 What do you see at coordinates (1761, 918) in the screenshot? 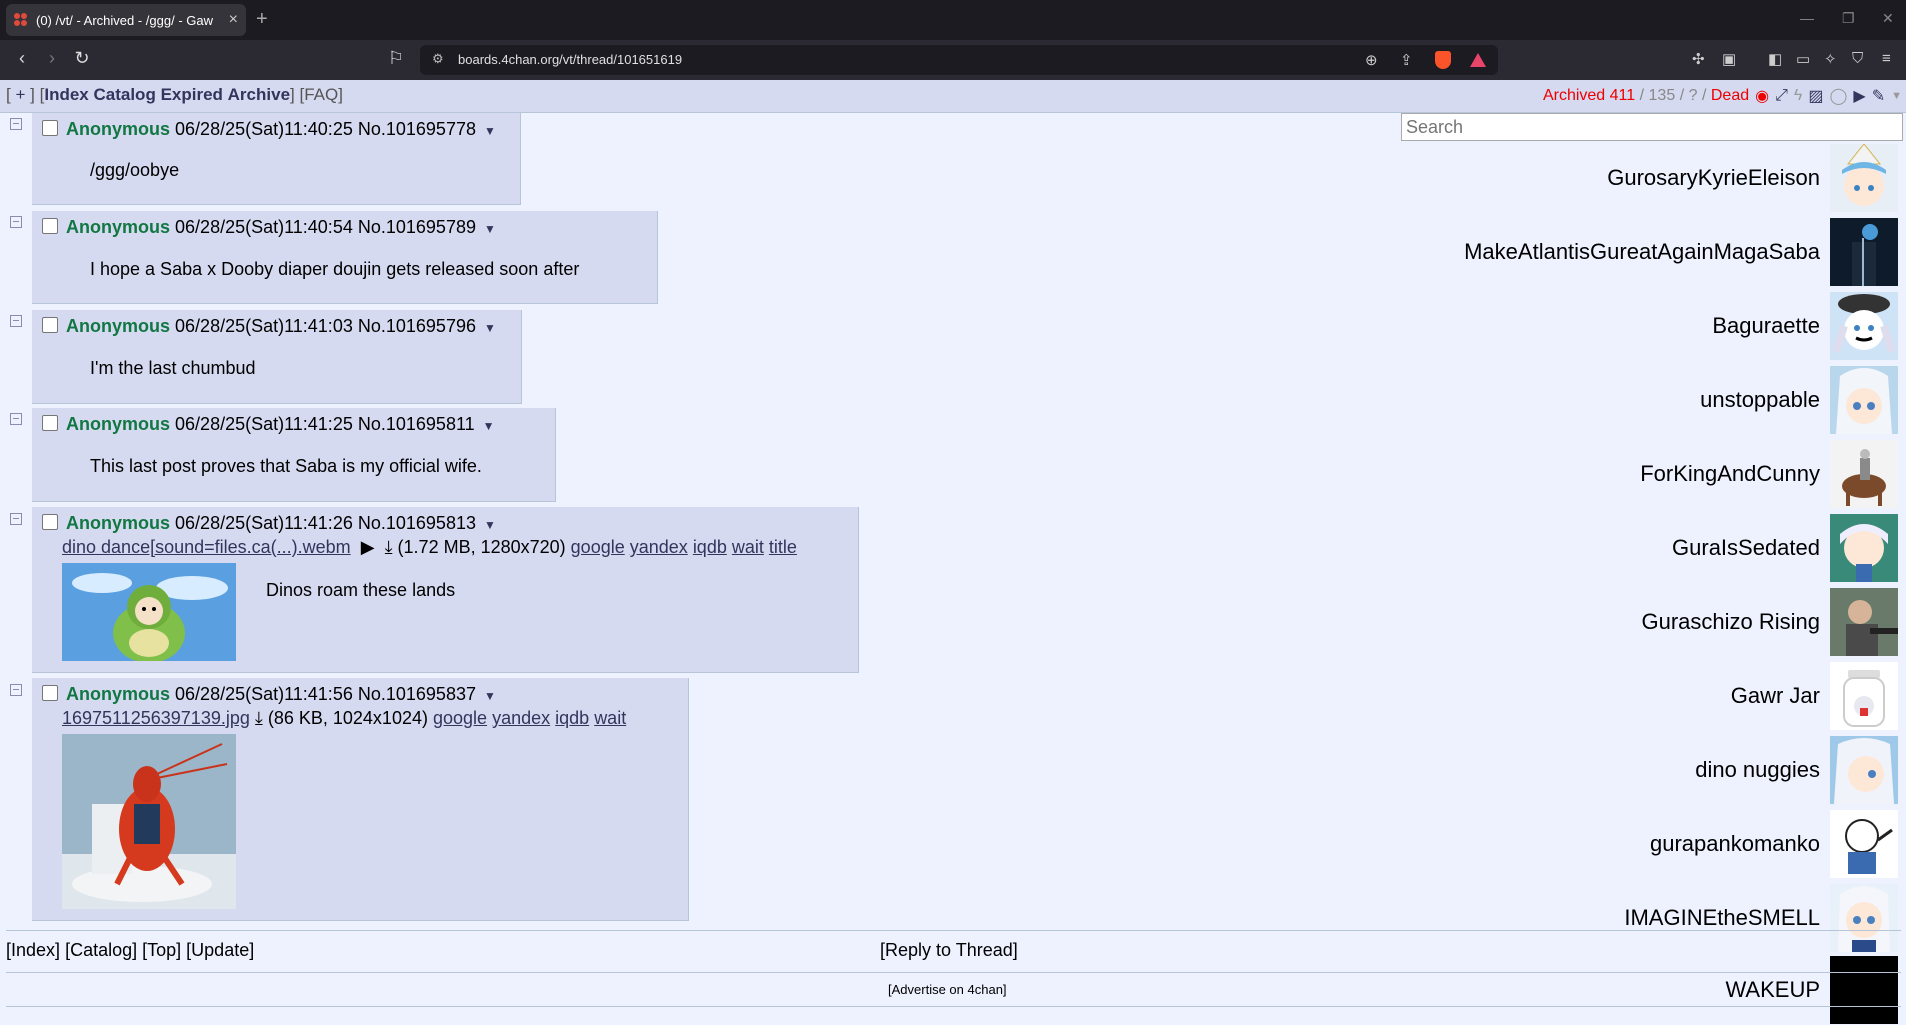
I see `user-row: IMAGINEtheSMELL` at bounding box center [1761, 918].